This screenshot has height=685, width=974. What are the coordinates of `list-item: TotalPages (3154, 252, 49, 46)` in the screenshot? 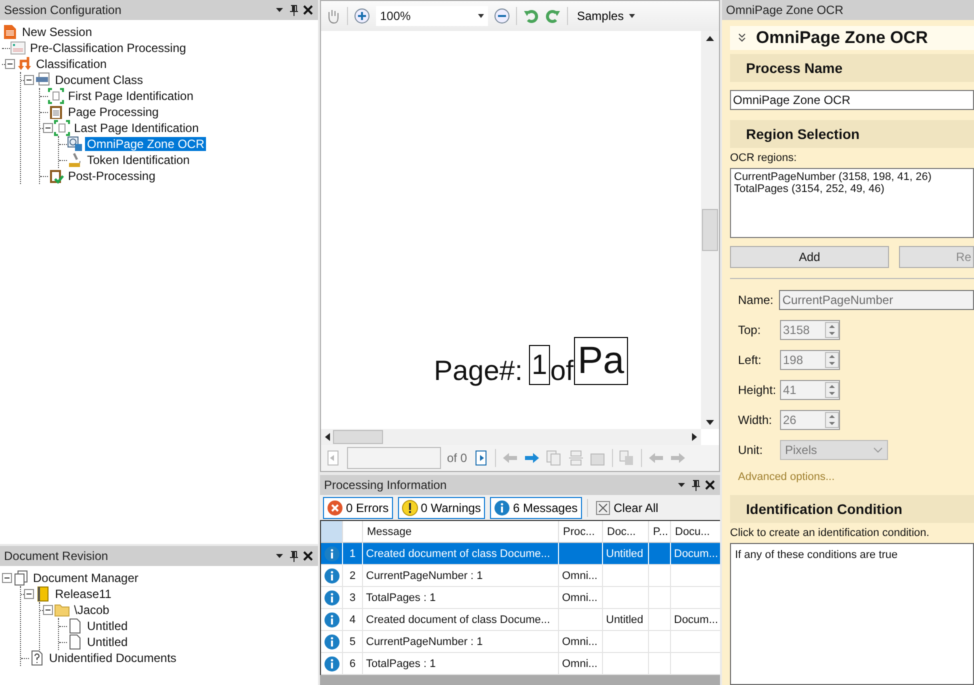 It's located at (852, 189).